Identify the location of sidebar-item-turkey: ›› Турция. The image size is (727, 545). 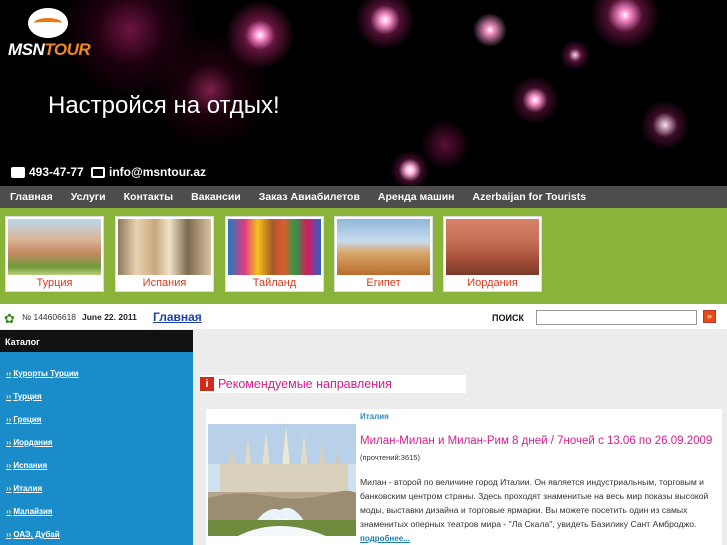
(24, 396).